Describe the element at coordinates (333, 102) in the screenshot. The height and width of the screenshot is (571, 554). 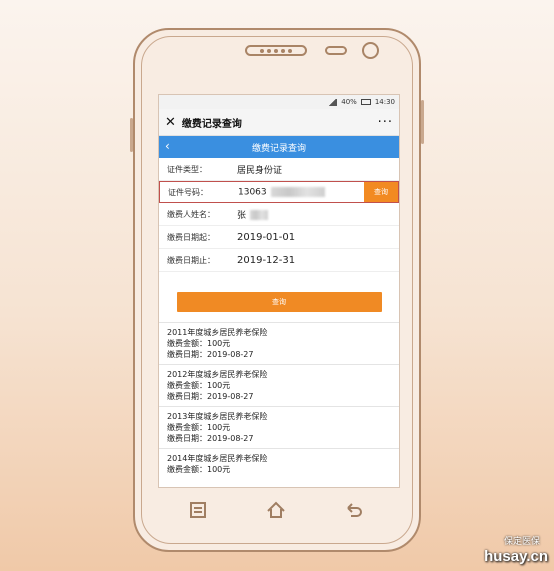
I see `signal-icon` at that location.